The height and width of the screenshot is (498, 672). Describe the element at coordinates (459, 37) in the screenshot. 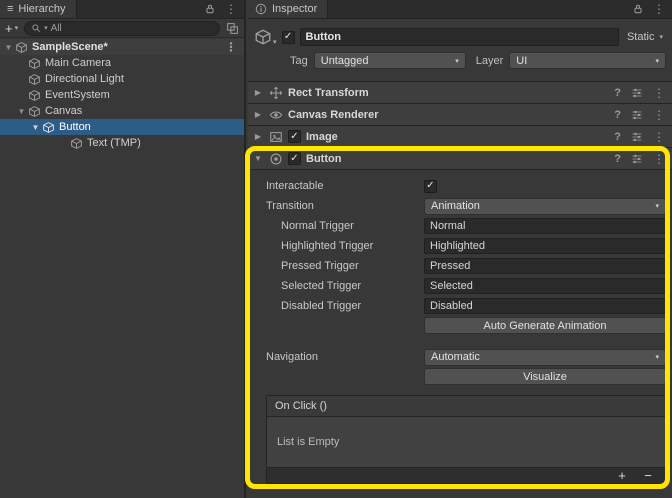

I see `gameobject-name-field: Button` at that location.